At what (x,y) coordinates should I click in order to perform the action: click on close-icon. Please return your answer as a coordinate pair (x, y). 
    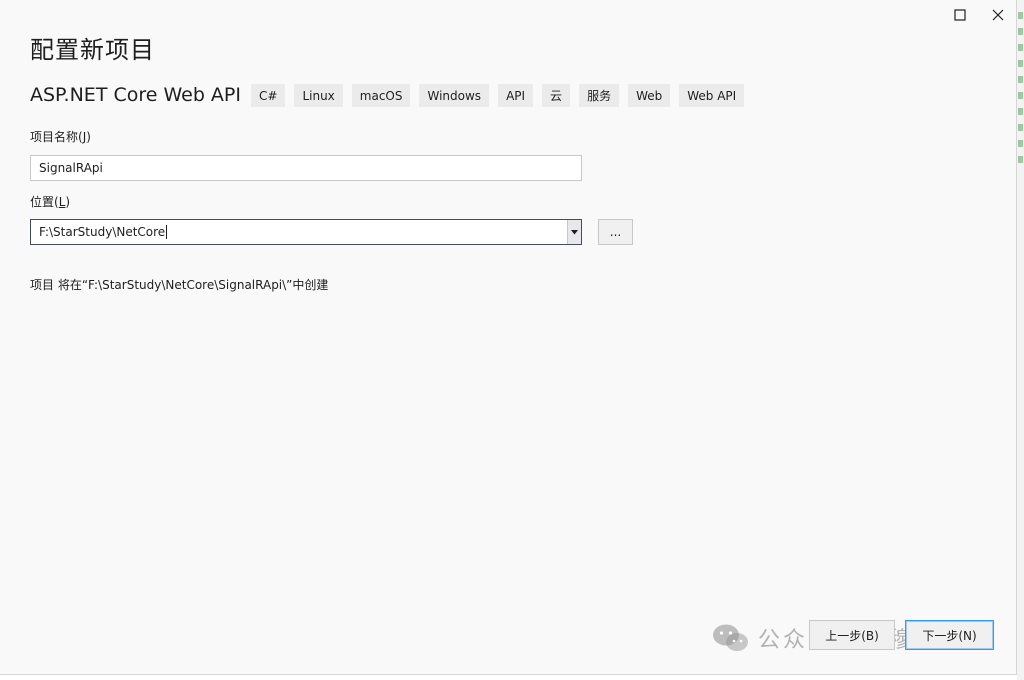
    Looking at the image, I should click on (998, 15).